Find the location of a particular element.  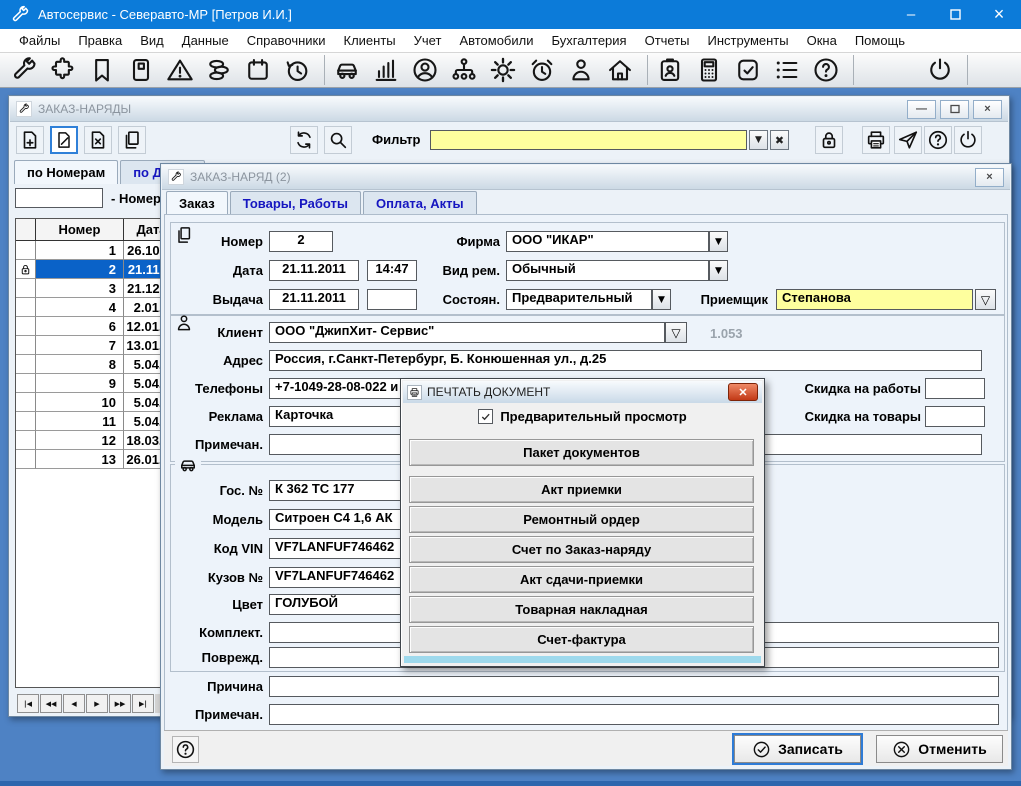

filter-input is located at coordinates (588, 140).